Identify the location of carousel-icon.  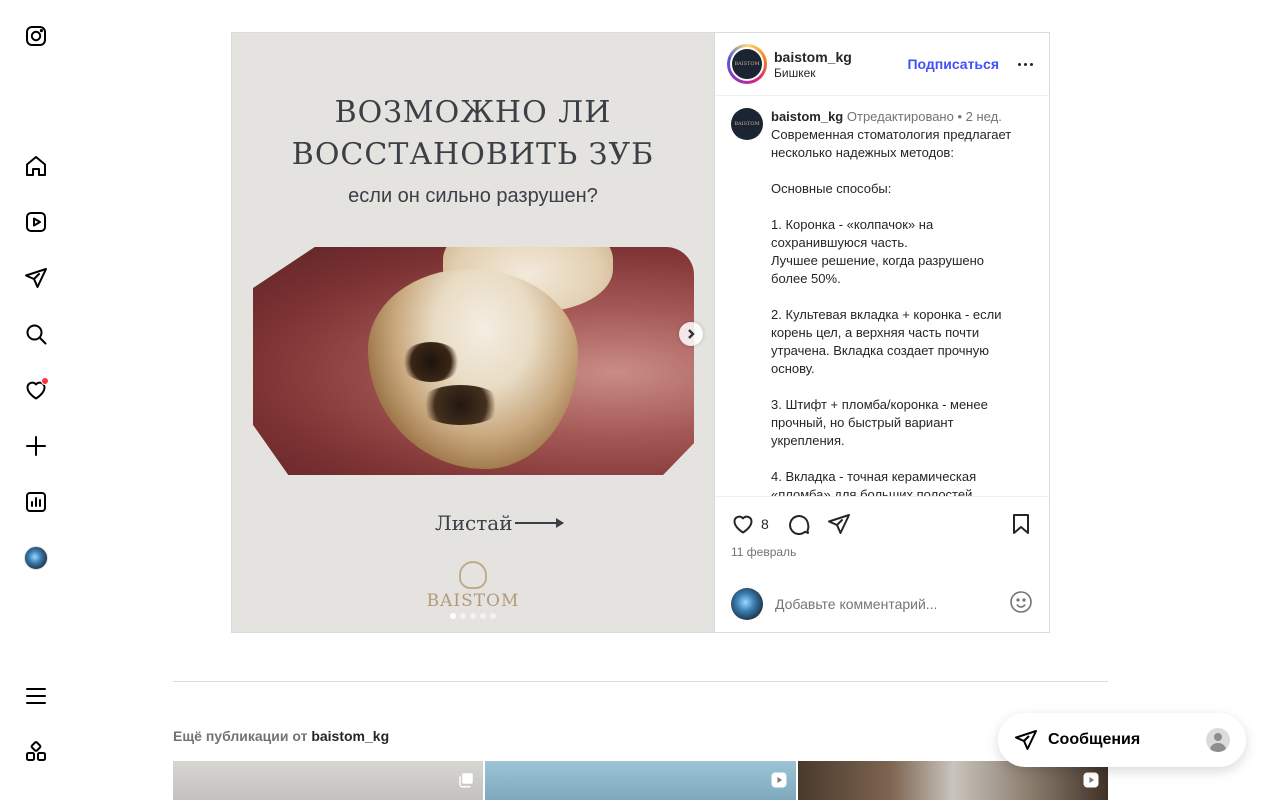
(466, 780).